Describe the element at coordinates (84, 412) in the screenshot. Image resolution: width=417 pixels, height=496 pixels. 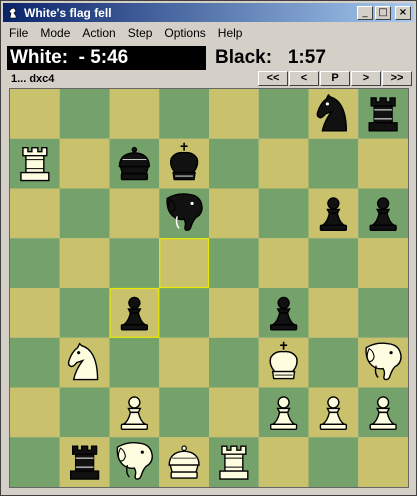
I see `square-b2` at that location.